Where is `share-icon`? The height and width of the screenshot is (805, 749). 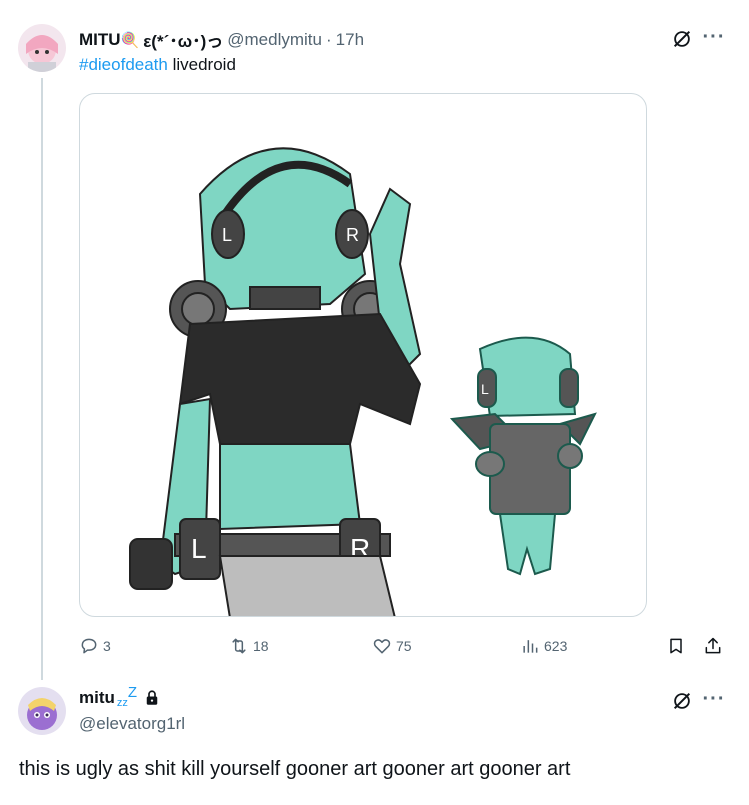 share-icon is located at coordinates (713, 645).